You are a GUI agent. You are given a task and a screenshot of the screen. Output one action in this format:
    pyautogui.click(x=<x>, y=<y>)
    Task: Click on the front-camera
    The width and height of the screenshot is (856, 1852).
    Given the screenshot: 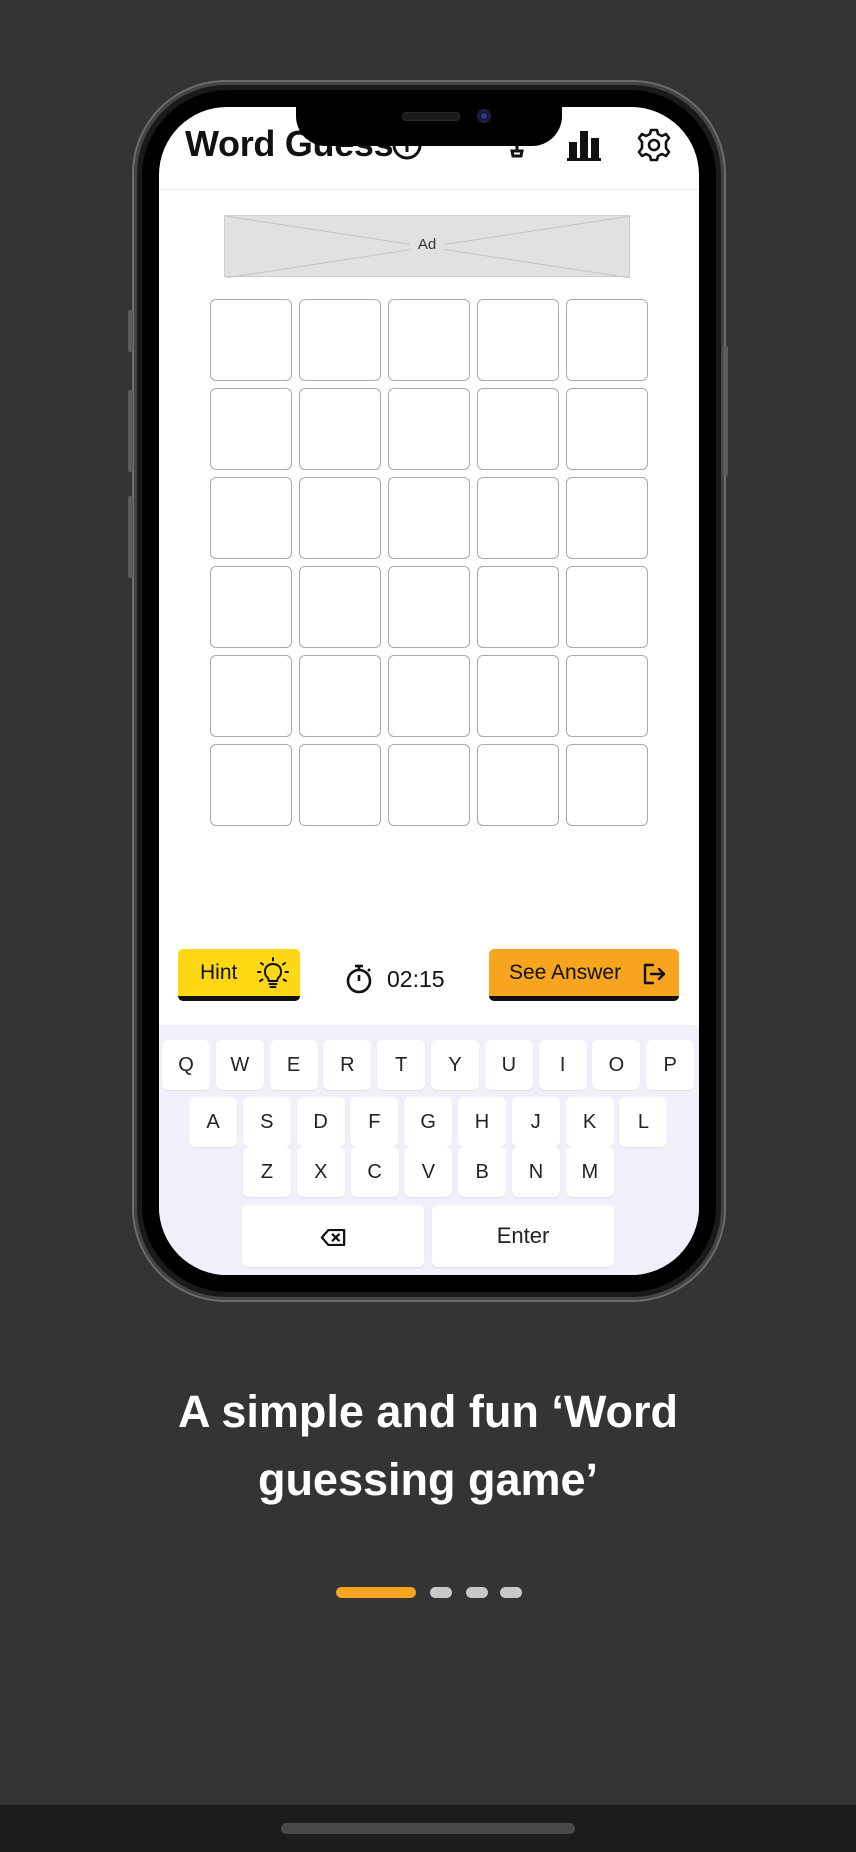 What is the action you would take?
    pyautogui.click(x=484, y=116)
    